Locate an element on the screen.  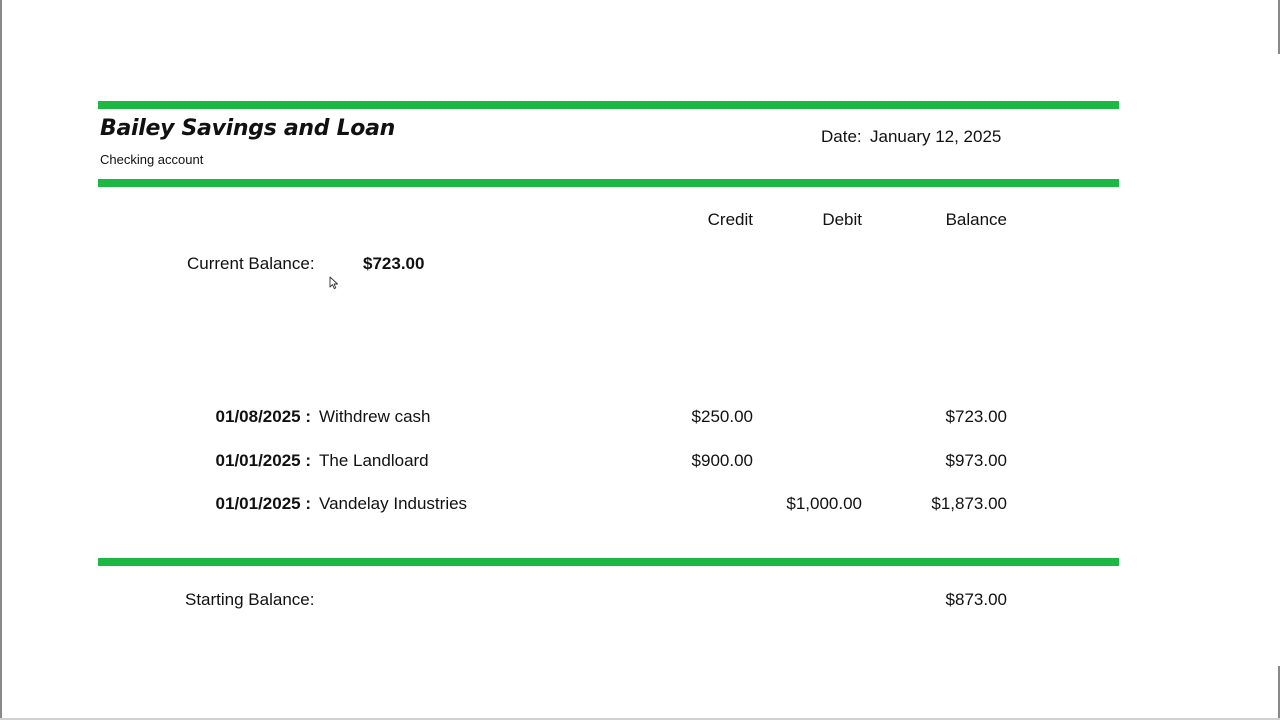
mouse-cursor-icon is located at coordinates (333, 283).